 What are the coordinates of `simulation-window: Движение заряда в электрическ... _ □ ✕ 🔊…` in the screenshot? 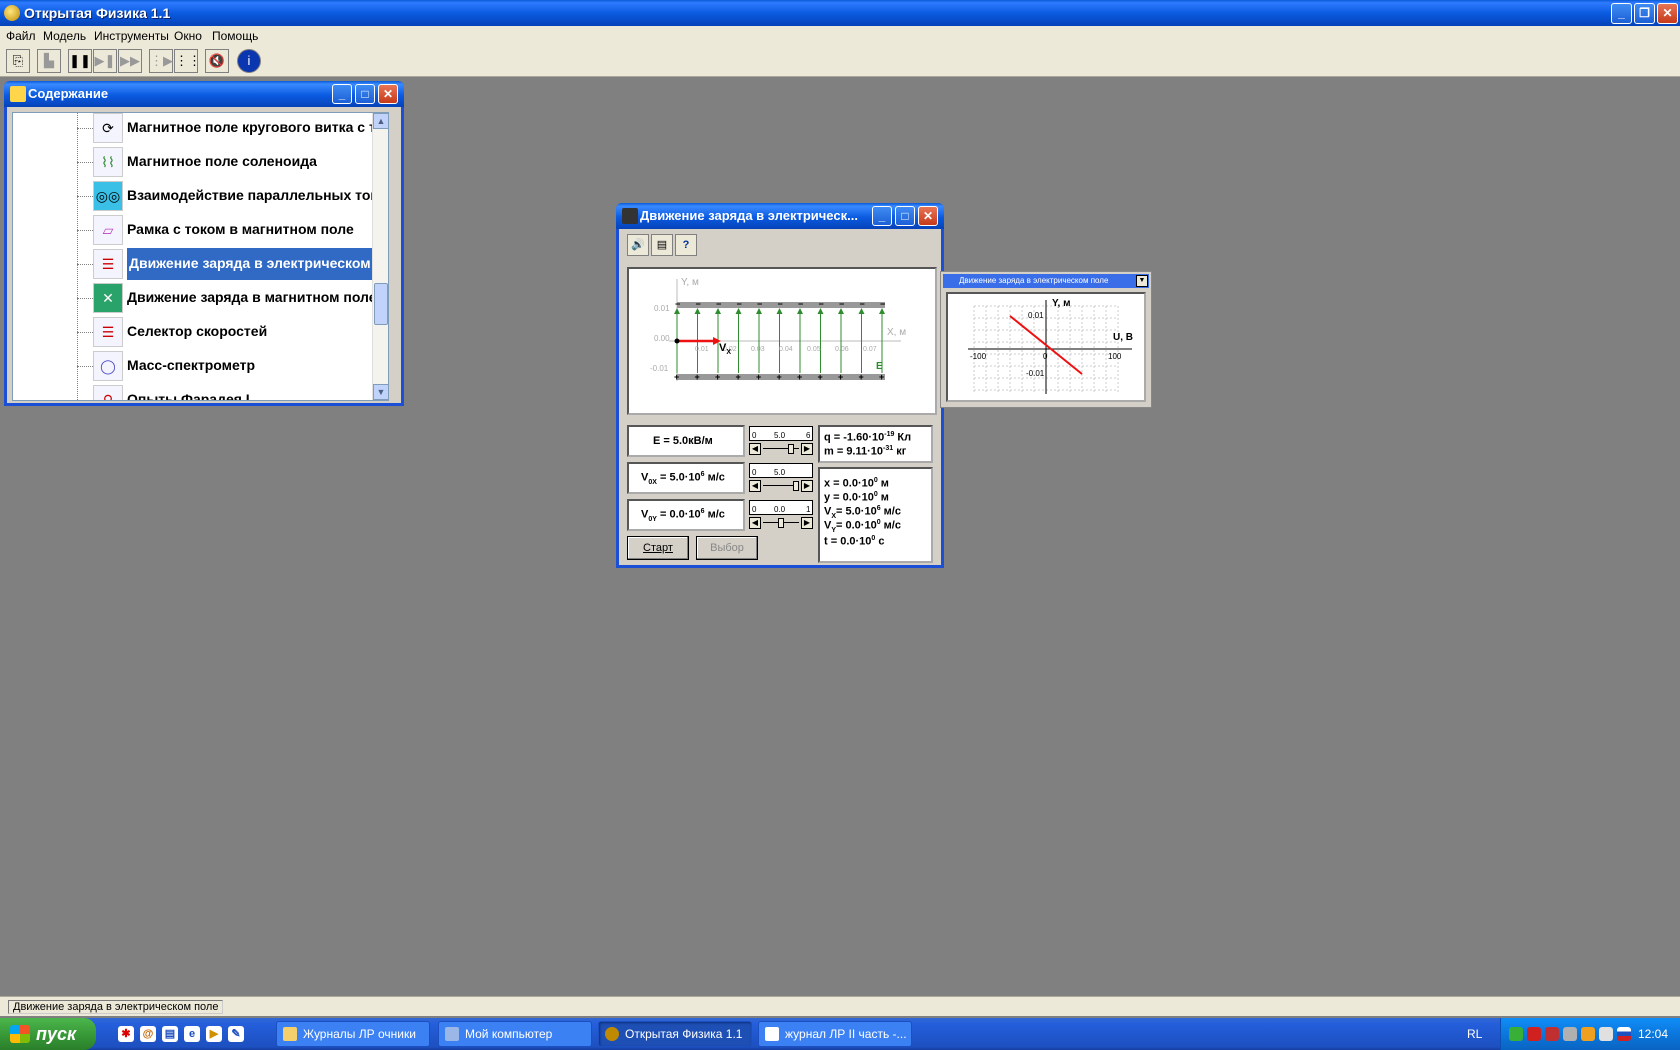 It's located at (780, 385).